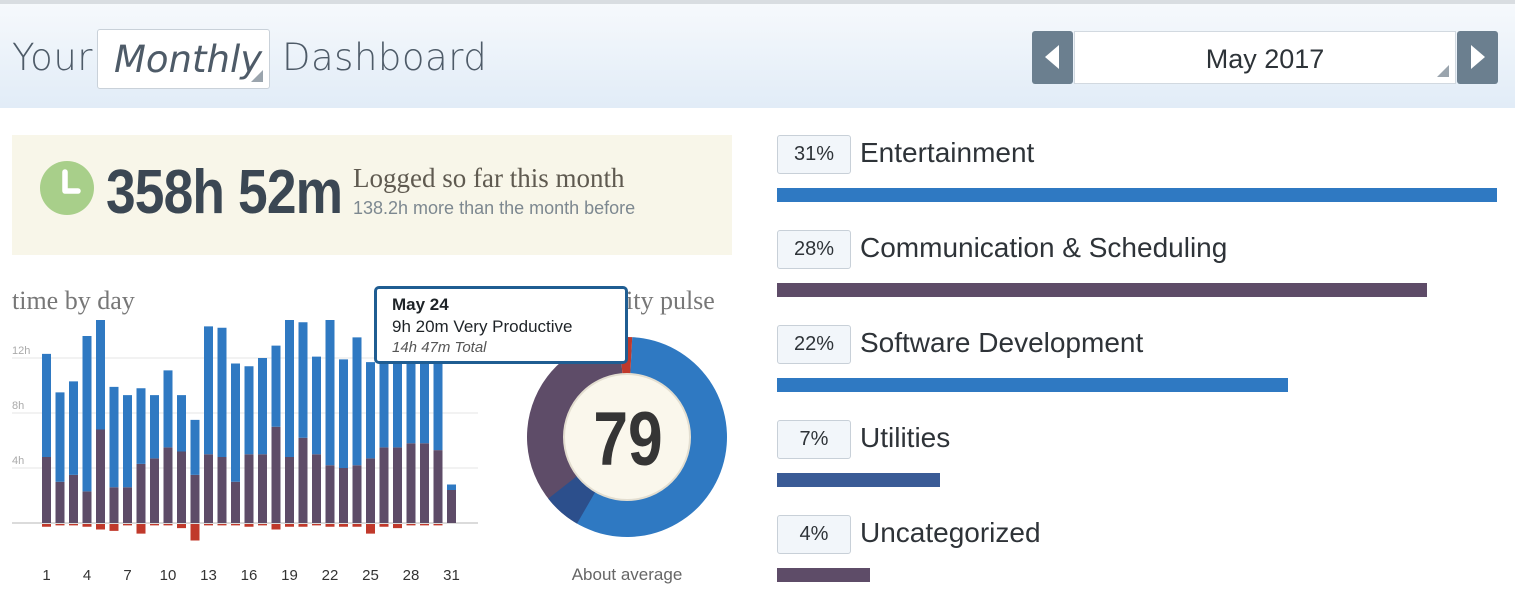 The height and width of the screenshot is (616, 1515). What do you see at coordinates (1146, 550) in the screenshot?
I see `category-row: 4% Uncategorized` at bounding box center [1146, 550].